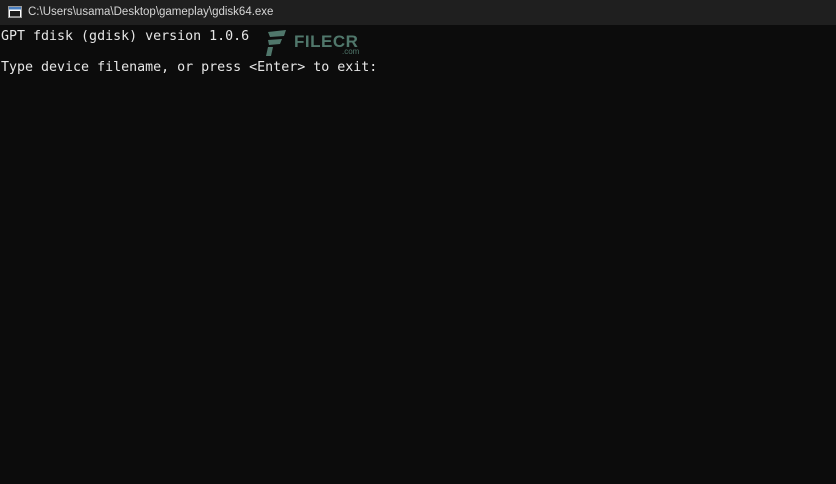 The image size is (836, 484). What do you see at coordinates (351, 51) in the screenshot?
I see `watermark-suffix: .com` at bounding box center [351, 51].